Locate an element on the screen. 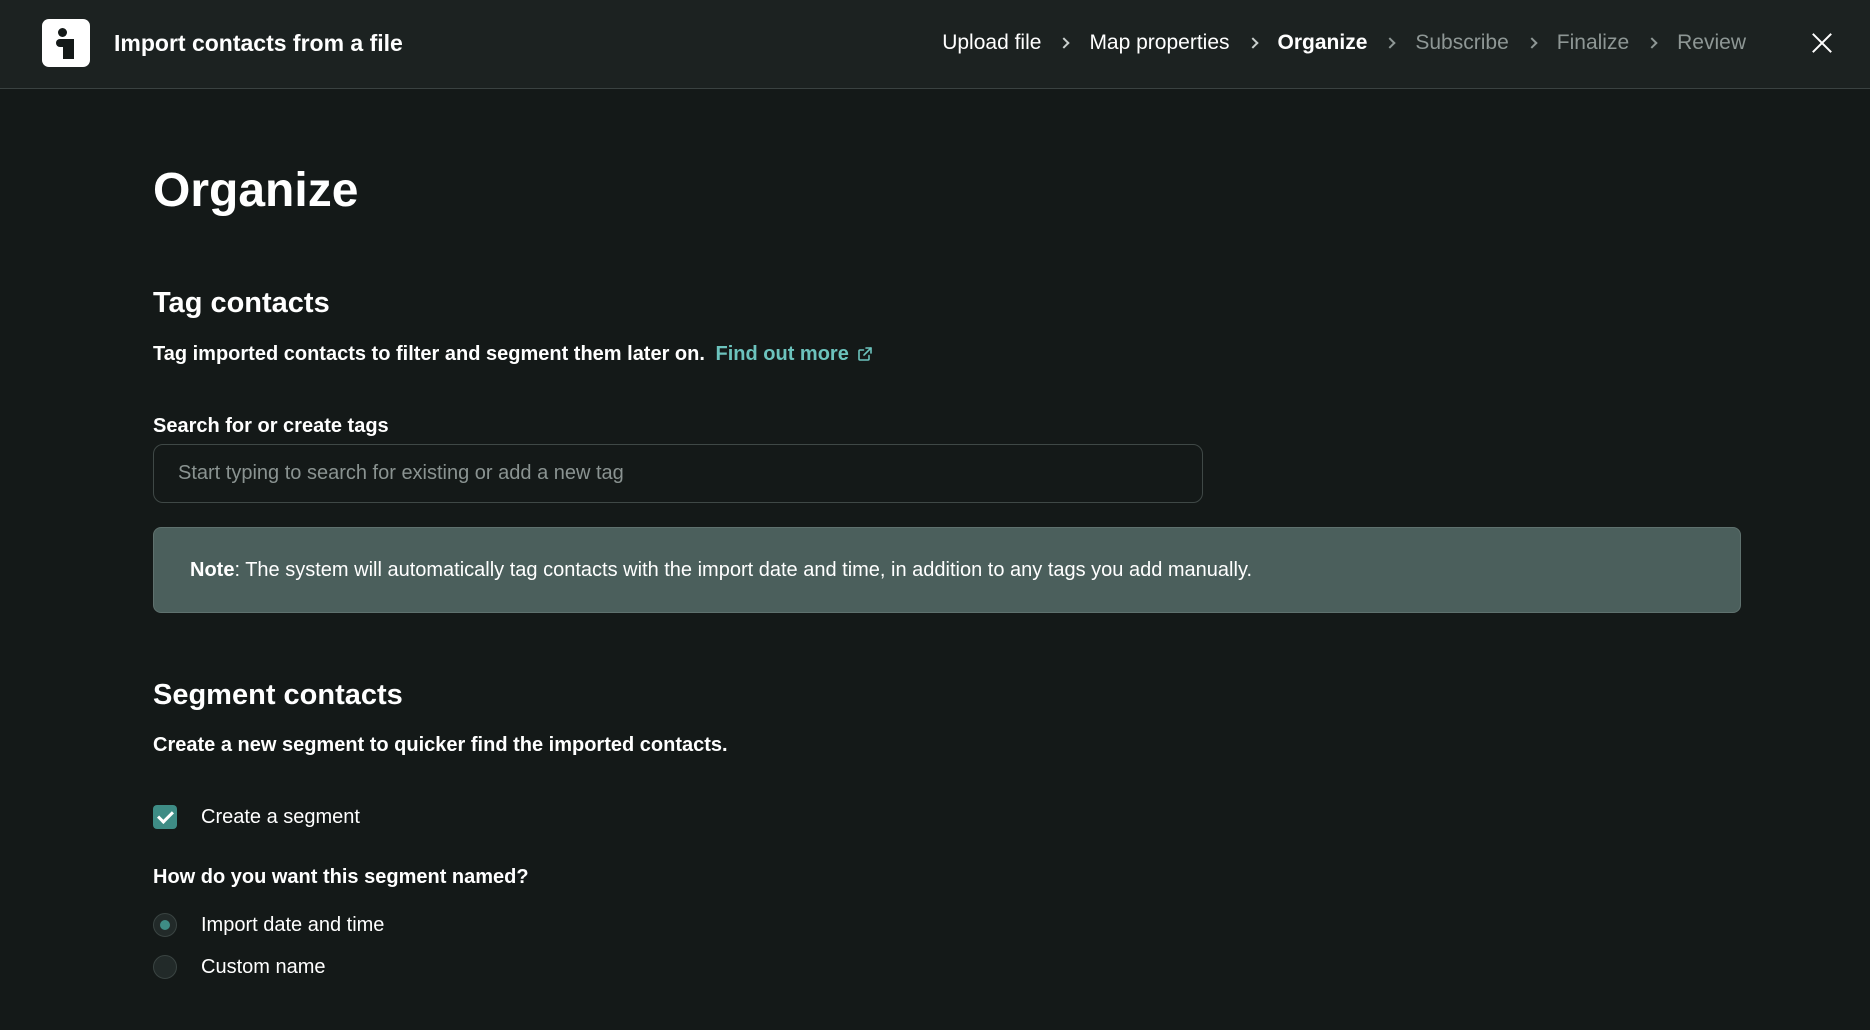 This screenshot has height=1030, width=1870. naming-option-import-date: Import date and time is located at coordinates (268, 925).